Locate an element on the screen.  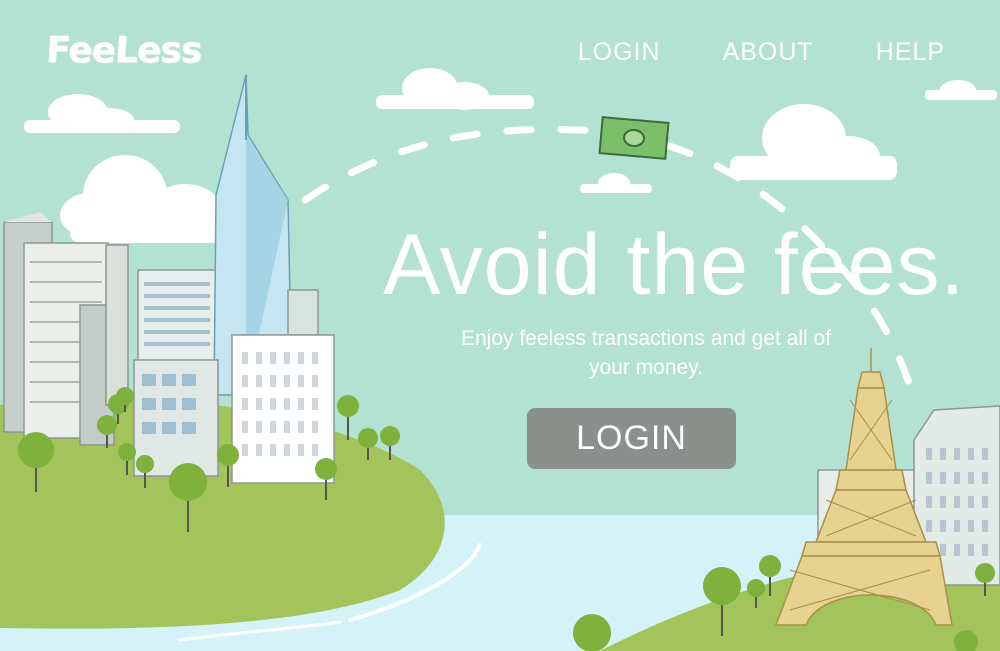
nav-login-link: LOGIN is located at coordinates (619, 52).